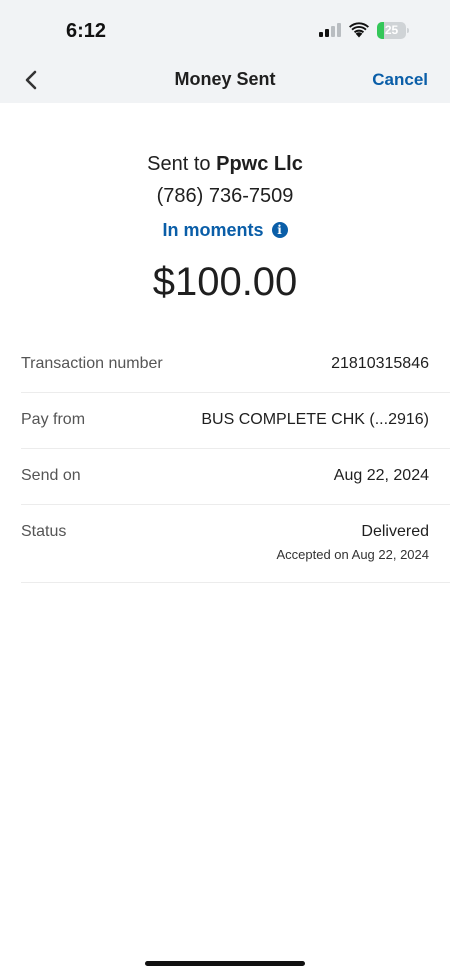 Image resolution: width=450 pixels, height=975 pixels. What do you see at coordinates (352, 554) in the screenshot?
I see `status-subtext: Accepted on Aug 22, 2024` at bounding box center [352, 554].